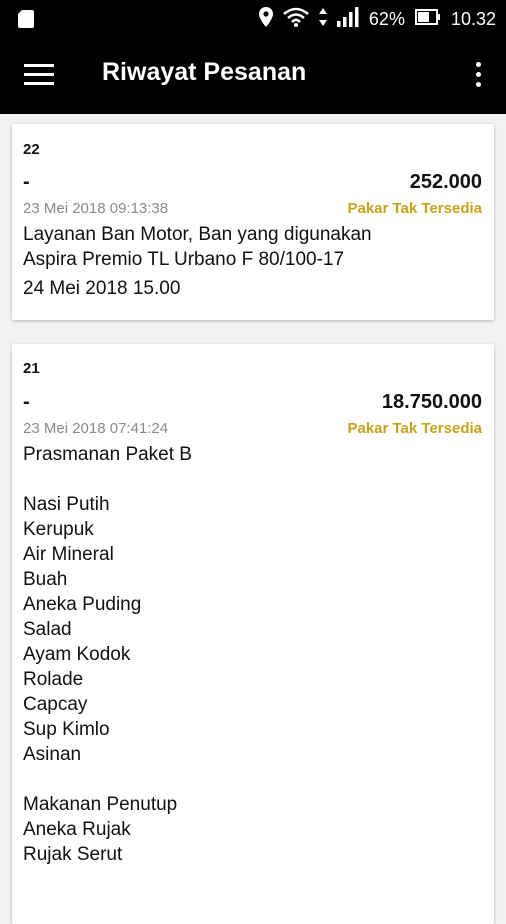  Describe the element at coordinates (96, 428) in the screenshot. I see `order-datetime: 23 Mei 2018 07:41:24` at that location.